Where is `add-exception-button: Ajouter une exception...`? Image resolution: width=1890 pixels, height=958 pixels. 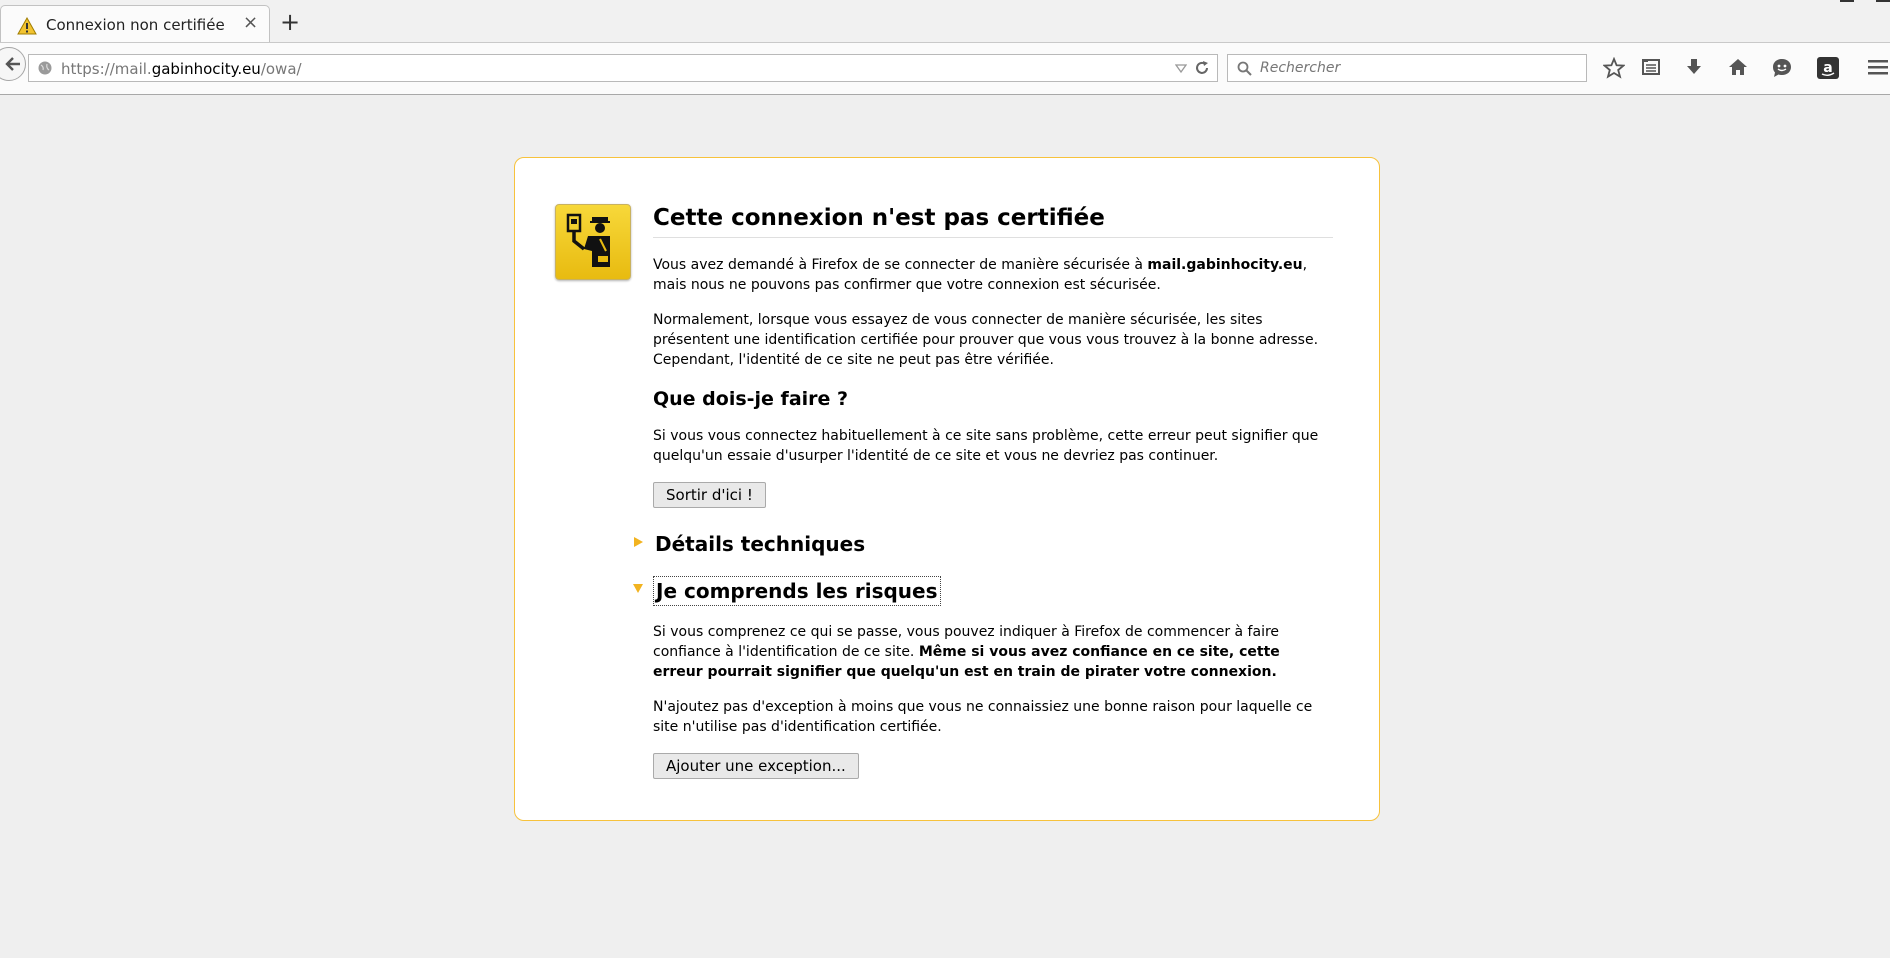
add-exception-button: Ajouter une exception... is located at coordinates (756, 766).